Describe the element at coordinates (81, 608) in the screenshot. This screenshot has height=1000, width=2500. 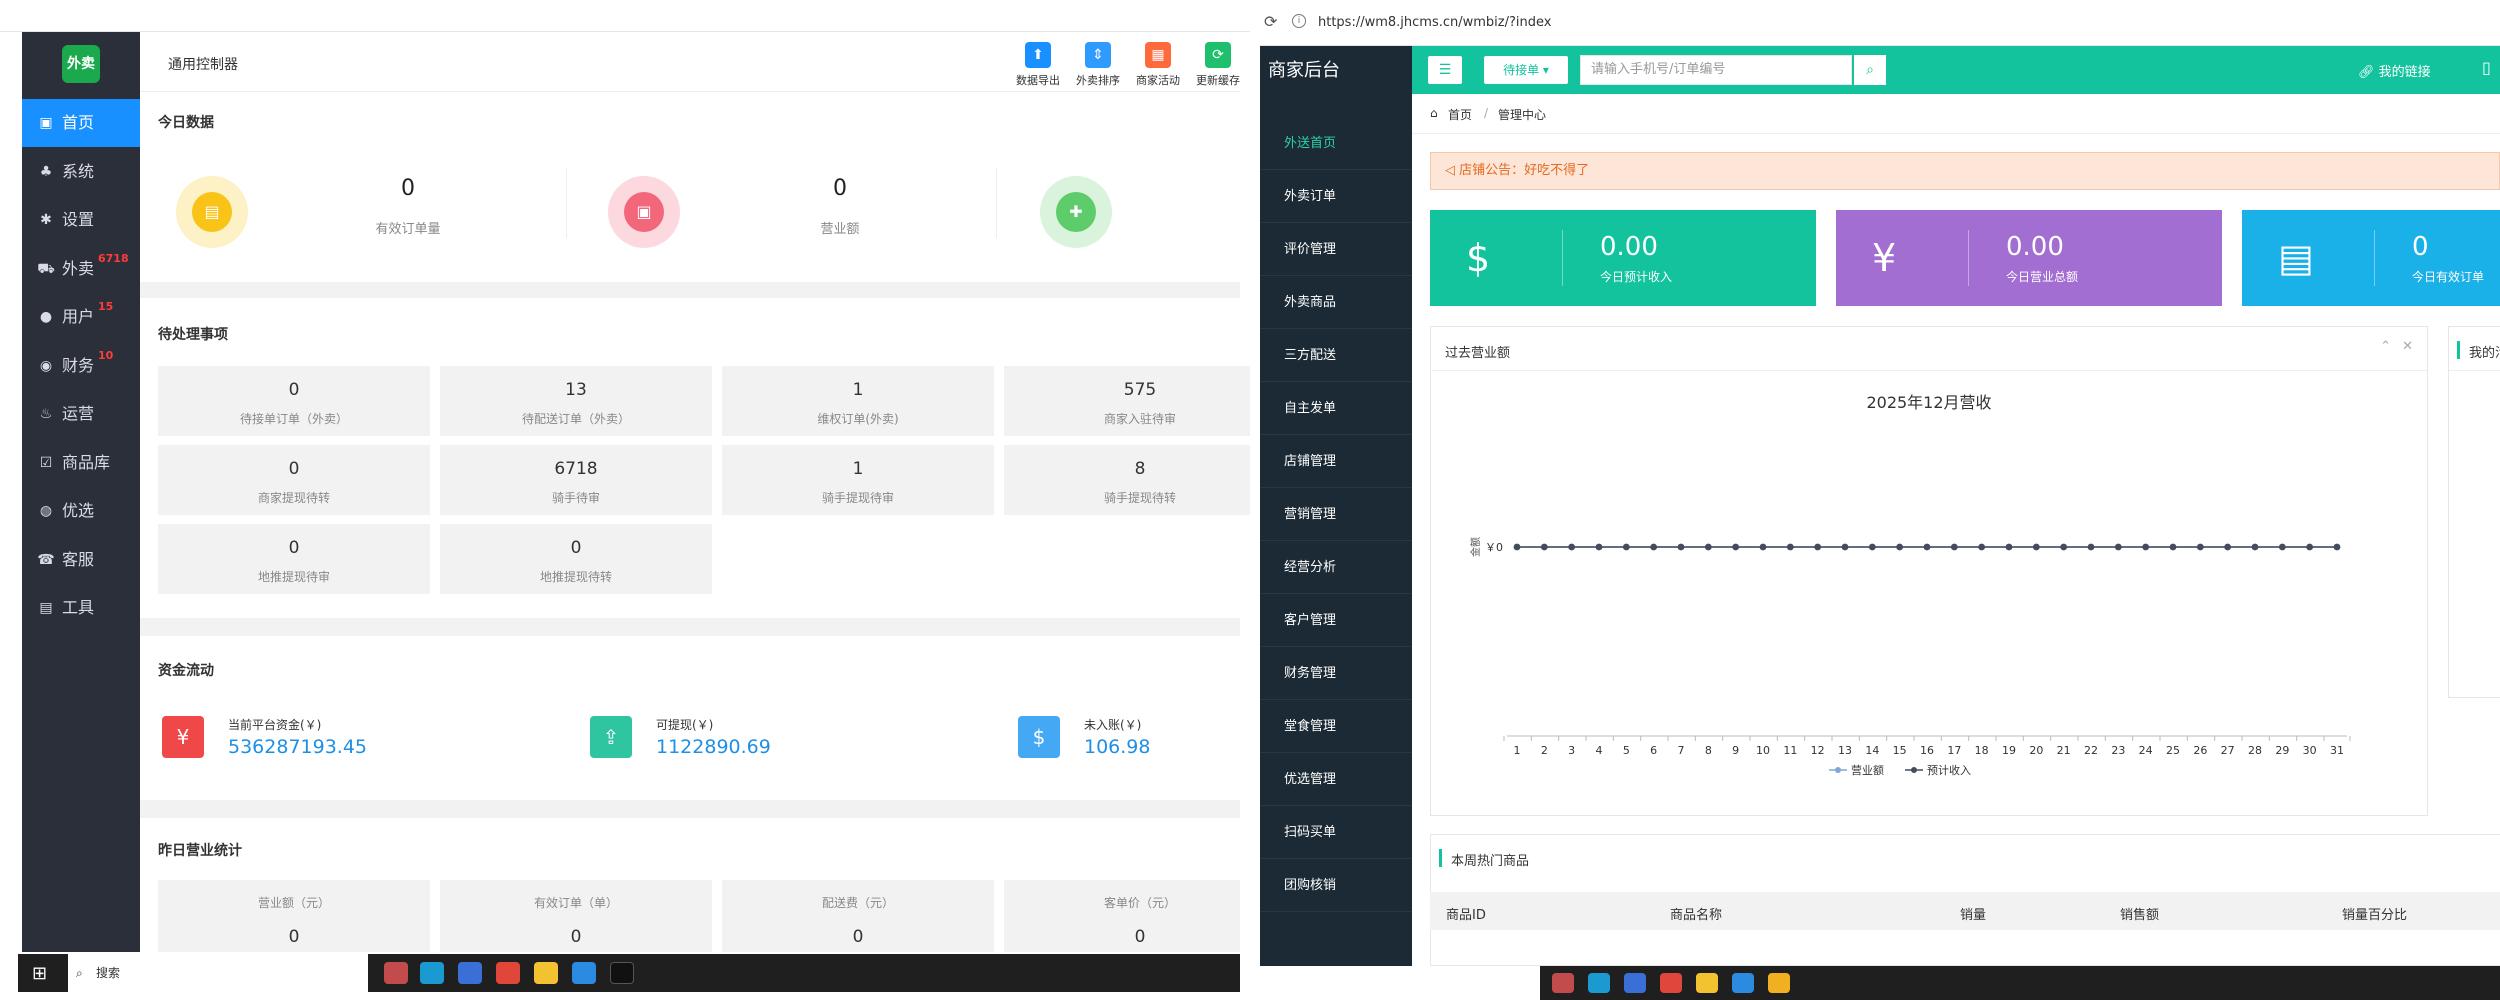
I see `sidebar-item: ▤ 工具` at that location.